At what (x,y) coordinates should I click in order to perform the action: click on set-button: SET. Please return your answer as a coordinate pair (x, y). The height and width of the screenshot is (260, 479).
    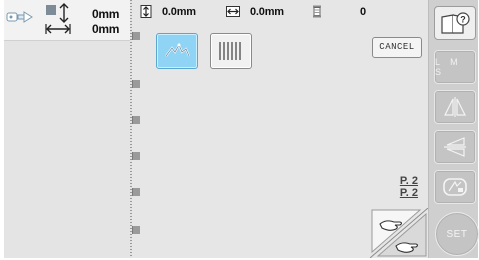
    Looking at the image, I should click on (457, 234).